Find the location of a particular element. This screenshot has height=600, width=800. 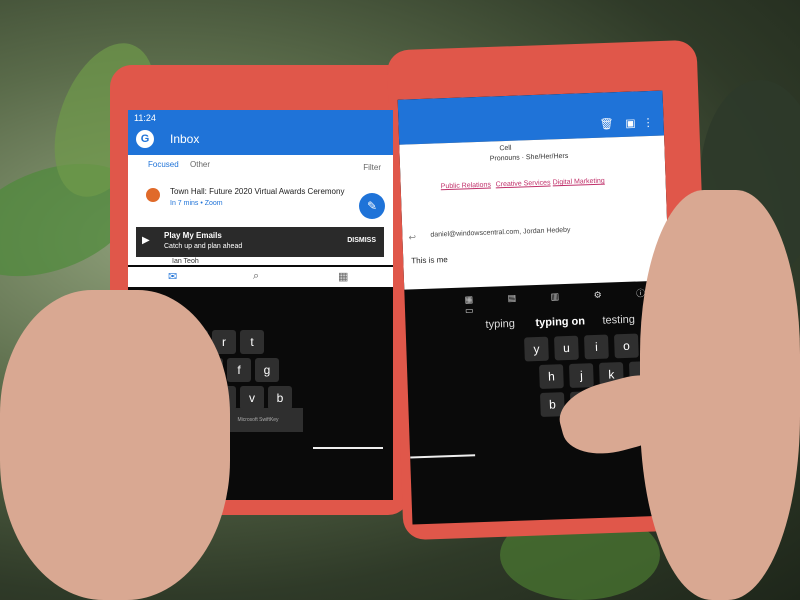

dismiss-button: DISMISS is located at coordinates (361, 240).